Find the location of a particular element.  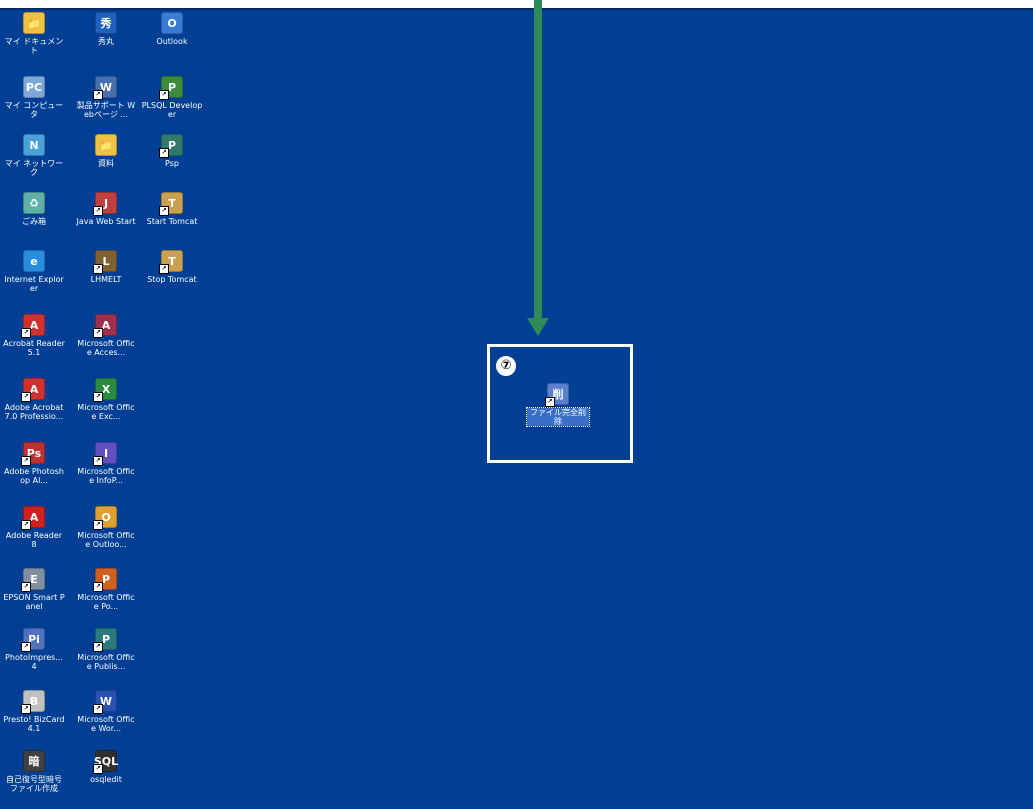

desktop-icon-tomcat: T ↗ Start Tomcat is located at coordinates (172, 209).